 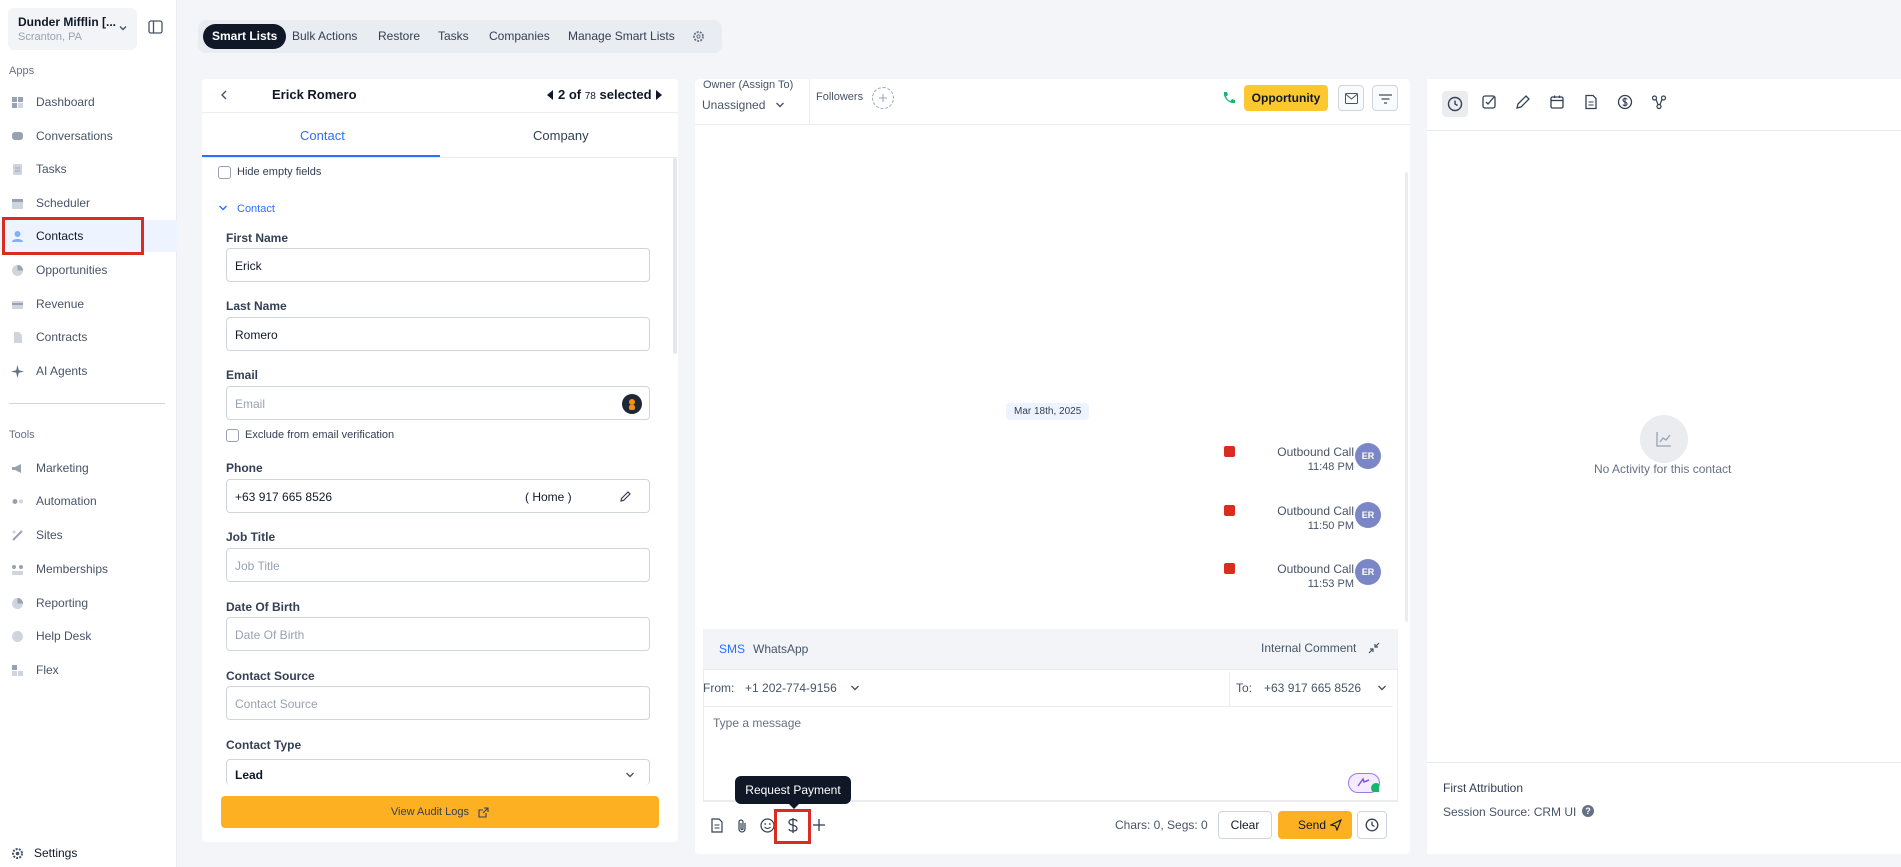 I want to click on job-title-field: Job Title, so click(x=438, y=565).